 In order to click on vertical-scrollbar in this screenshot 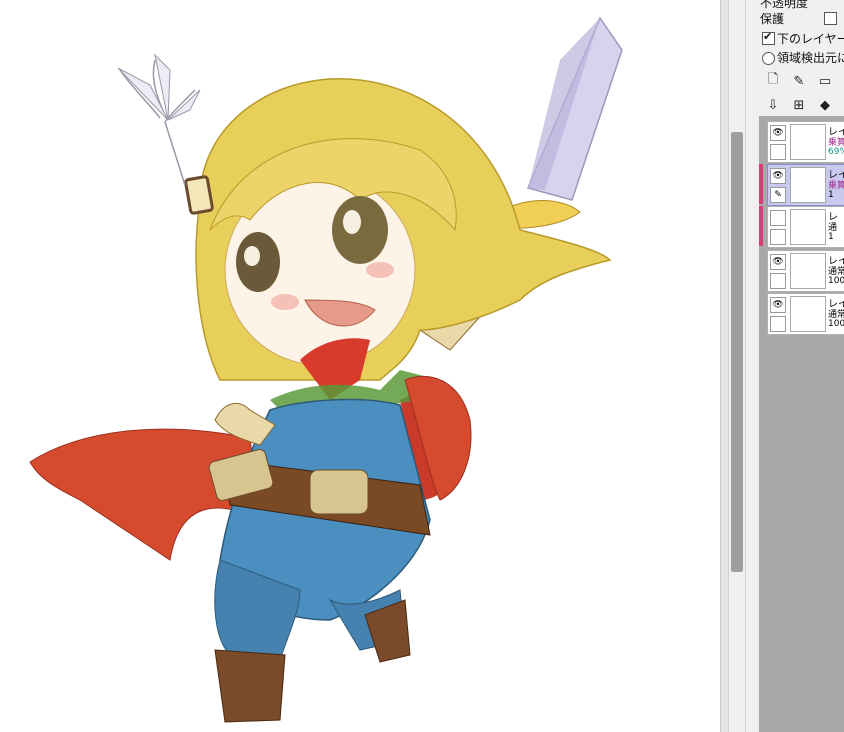, I will do `click(736, 366)`.